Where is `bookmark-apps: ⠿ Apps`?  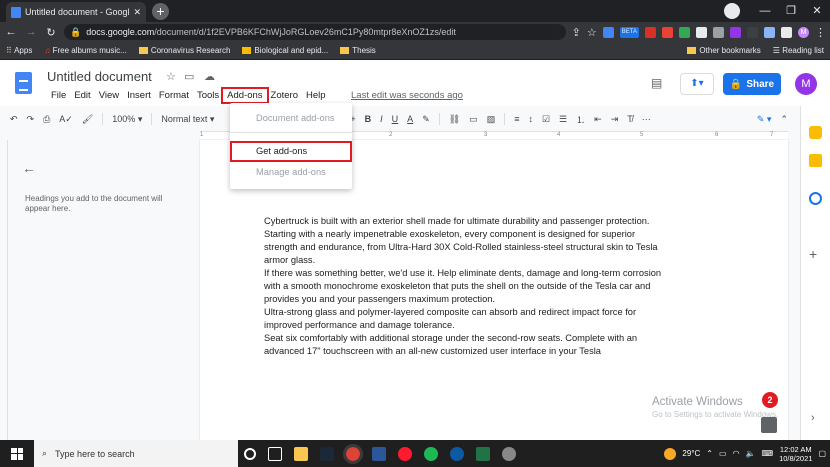 bookmark-apps: ⠿ Apps is located at coordinates (19, 50).